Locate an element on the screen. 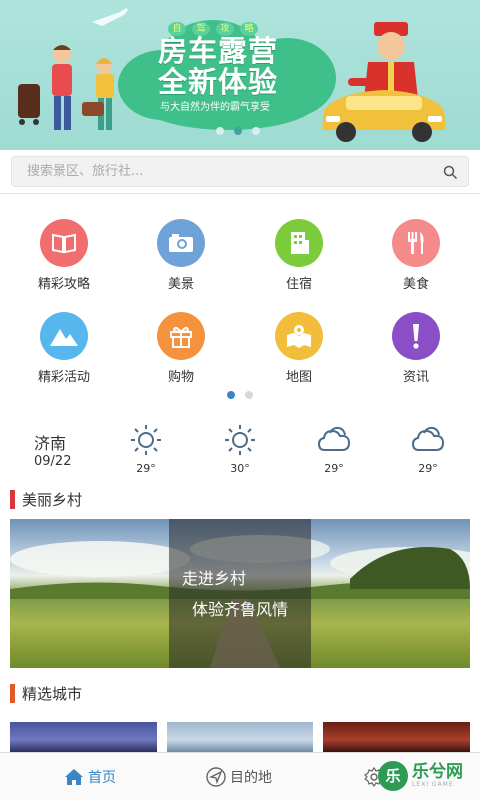 The image size is (480, 800). category-label: 地图 is located at coordinates (298, 377).